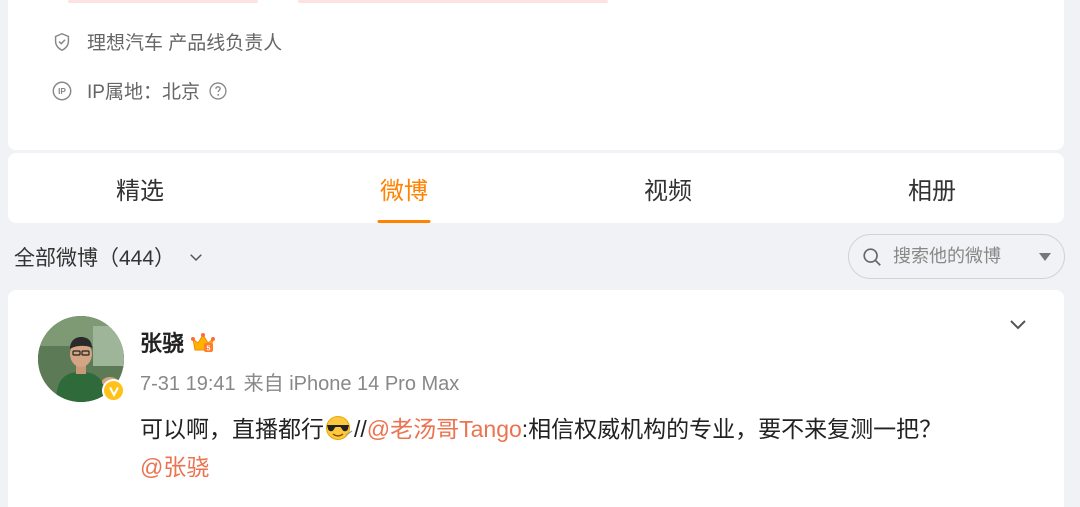 This screenshot has height=507, width=1080. I want to click on author-name-text: 张骁, so click(162, 343).